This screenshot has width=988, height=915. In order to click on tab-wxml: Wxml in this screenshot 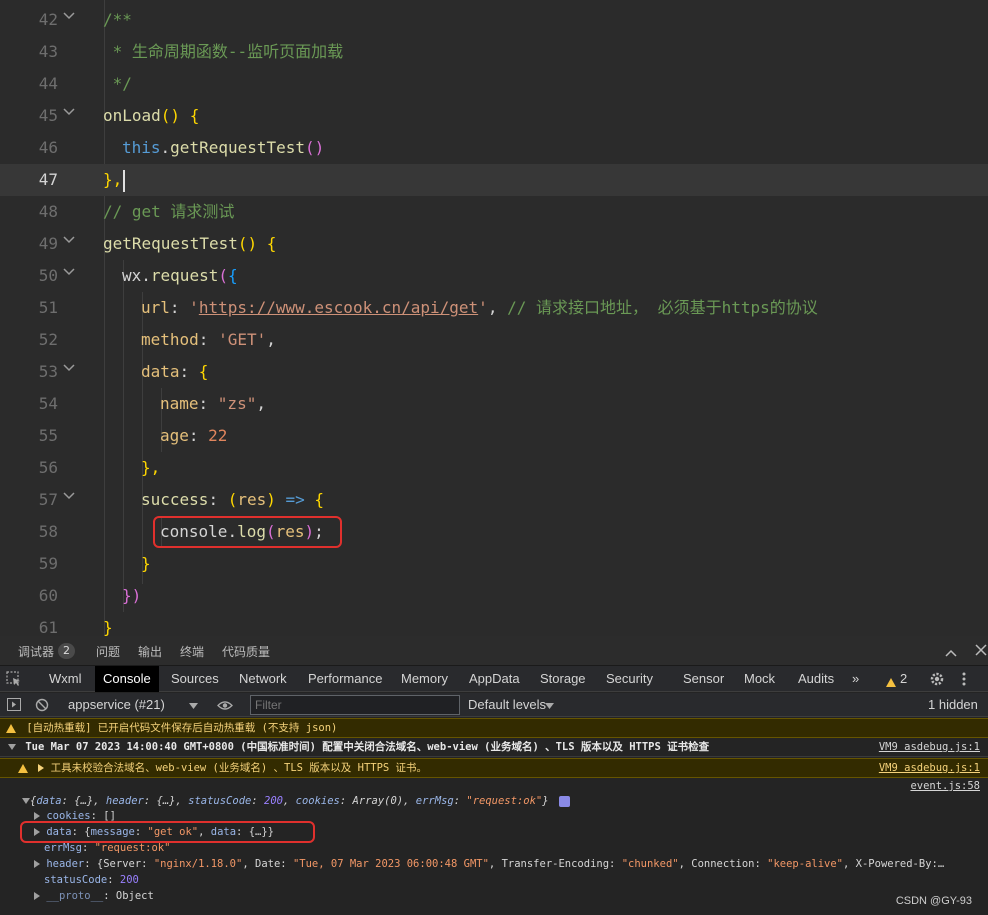, I will do `click(65, 679)`.